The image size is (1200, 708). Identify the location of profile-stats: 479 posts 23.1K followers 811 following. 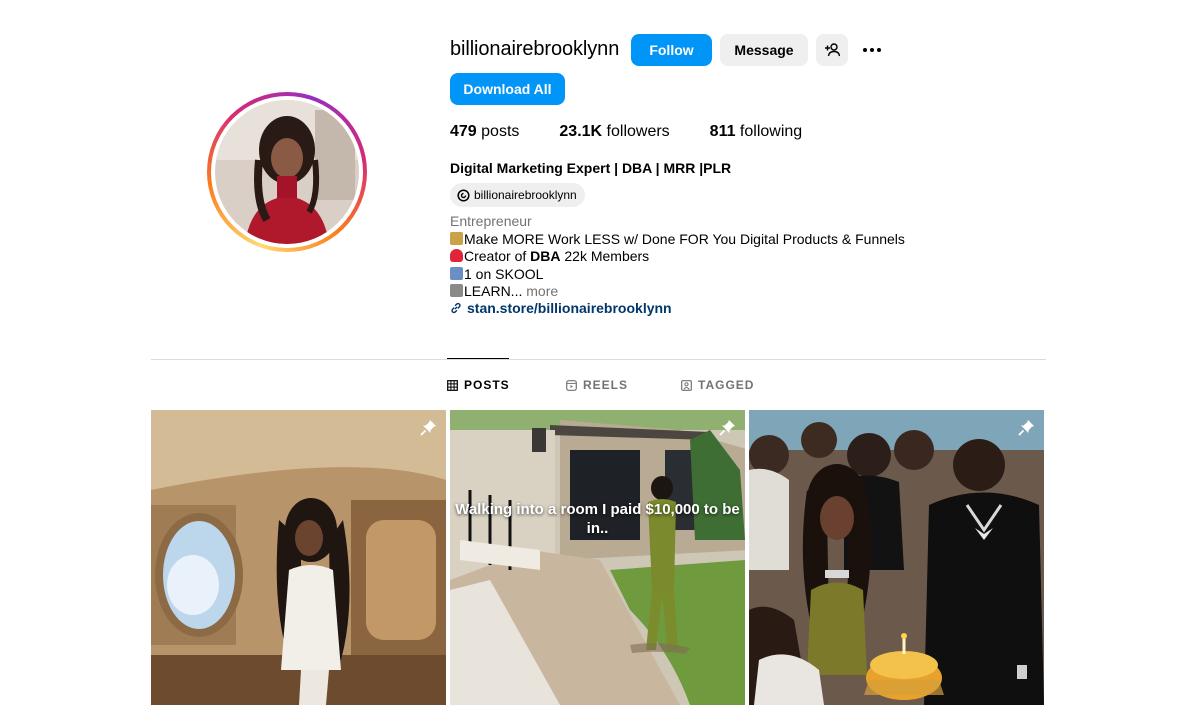
(646, 132).